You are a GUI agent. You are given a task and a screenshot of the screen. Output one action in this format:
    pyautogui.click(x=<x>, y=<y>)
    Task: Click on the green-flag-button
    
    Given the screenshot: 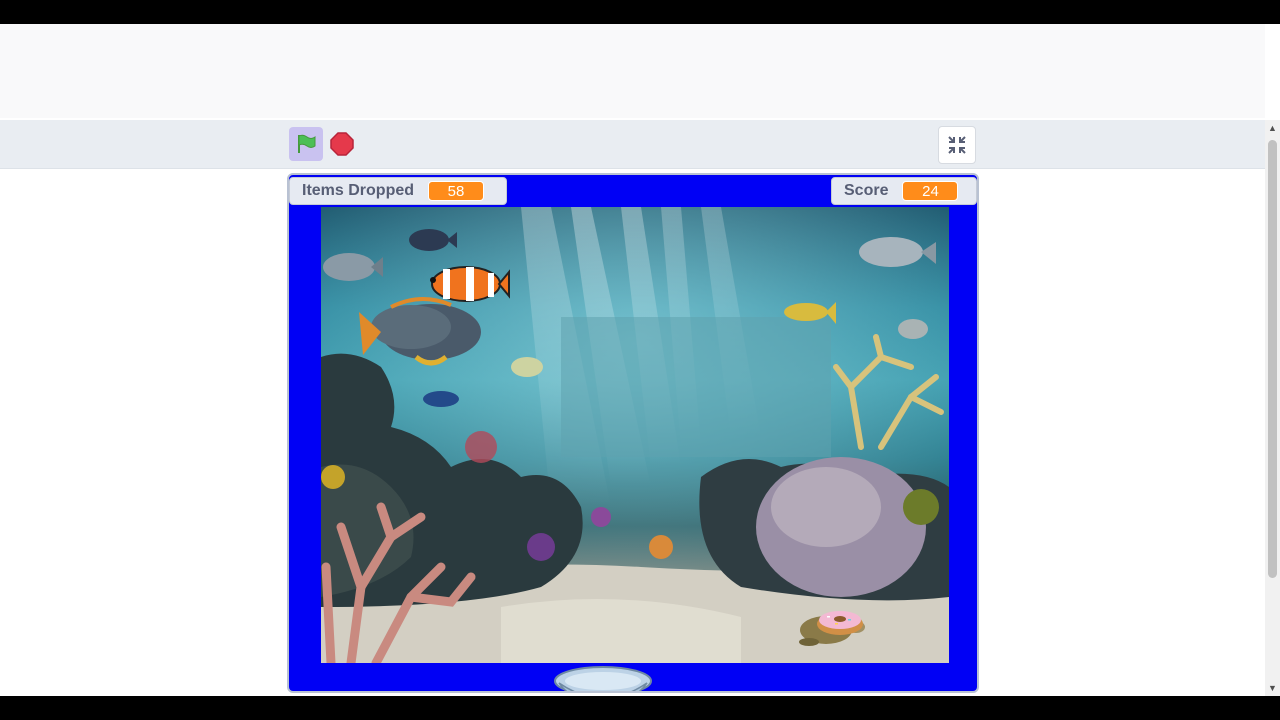 What is the action you would take?
    pyautogui.click(x=306, y=144)
    